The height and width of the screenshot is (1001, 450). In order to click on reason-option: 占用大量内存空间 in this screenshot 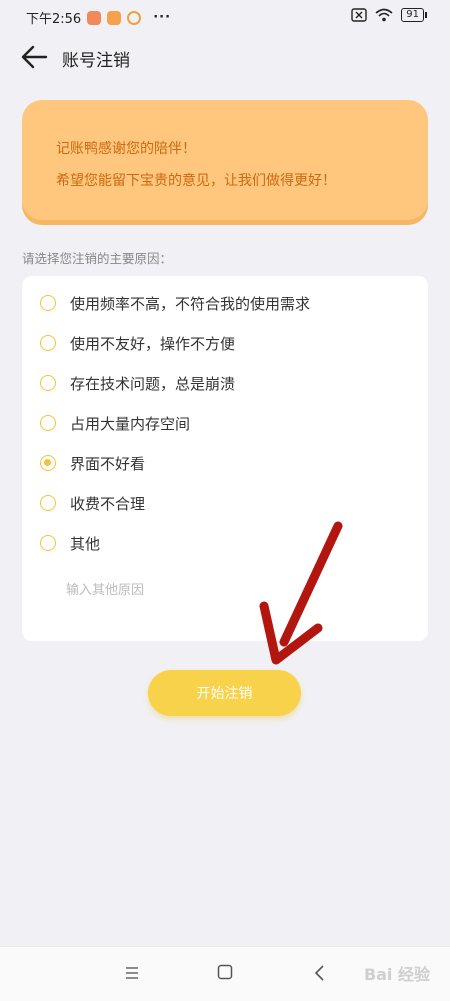, I will do `click(115, 423)`.